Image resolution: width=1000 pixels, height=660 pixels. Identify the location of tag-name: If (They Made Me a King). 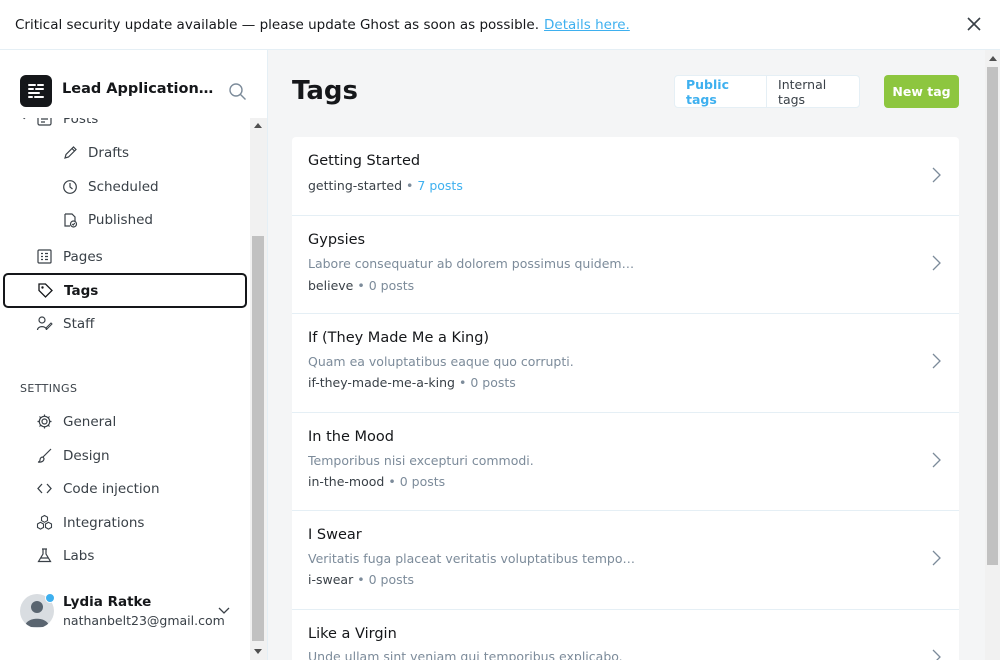
(399, 338).